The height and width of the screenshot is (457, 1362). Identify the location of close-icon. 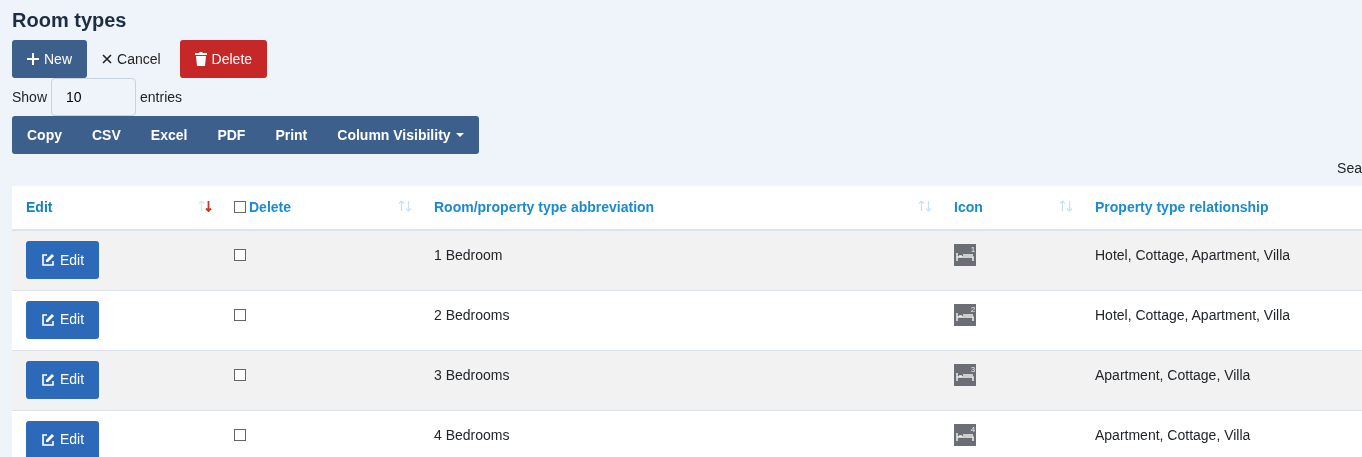
(107, 59).